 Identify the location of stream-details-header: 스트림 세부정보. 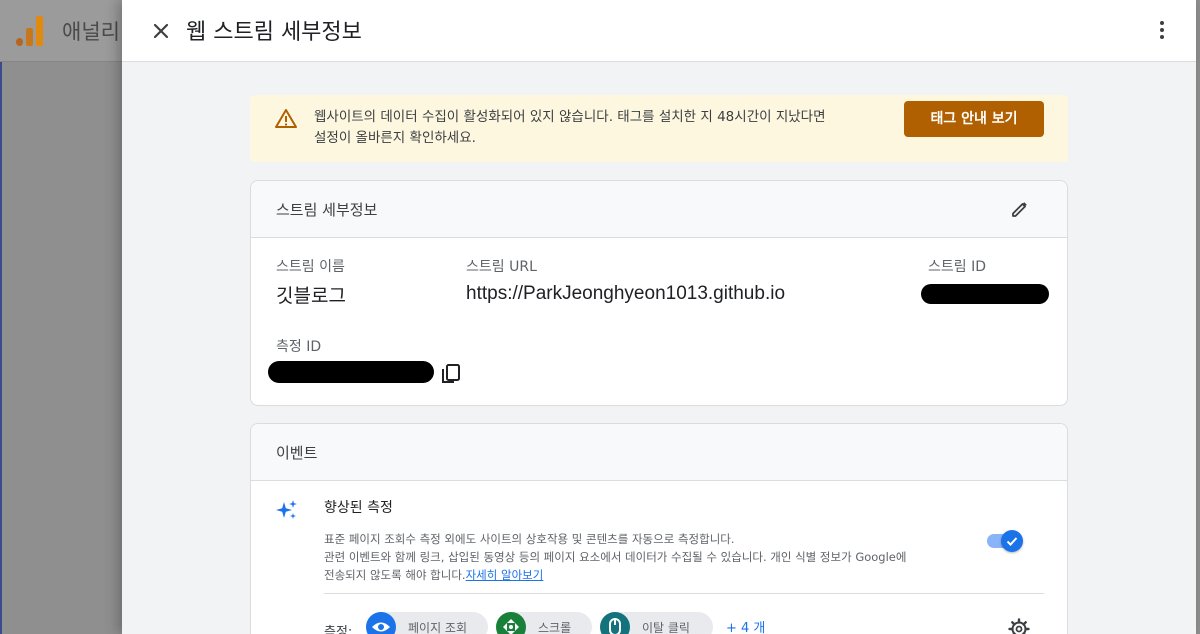
(659, 209).